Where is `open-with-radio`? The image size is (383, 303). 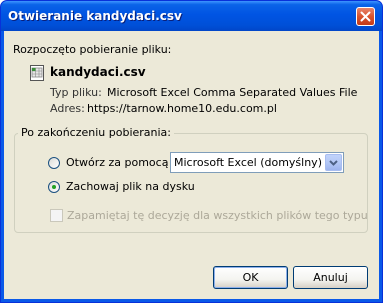
open-with-radio is located at coordinates (54, 163).